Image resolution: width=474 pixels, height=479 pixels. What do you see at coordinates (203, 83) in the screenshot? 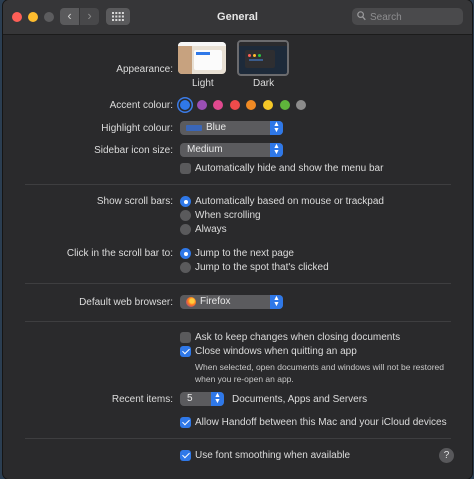
I see `appearance-light-label: Light` at bounding box center [203, 83].